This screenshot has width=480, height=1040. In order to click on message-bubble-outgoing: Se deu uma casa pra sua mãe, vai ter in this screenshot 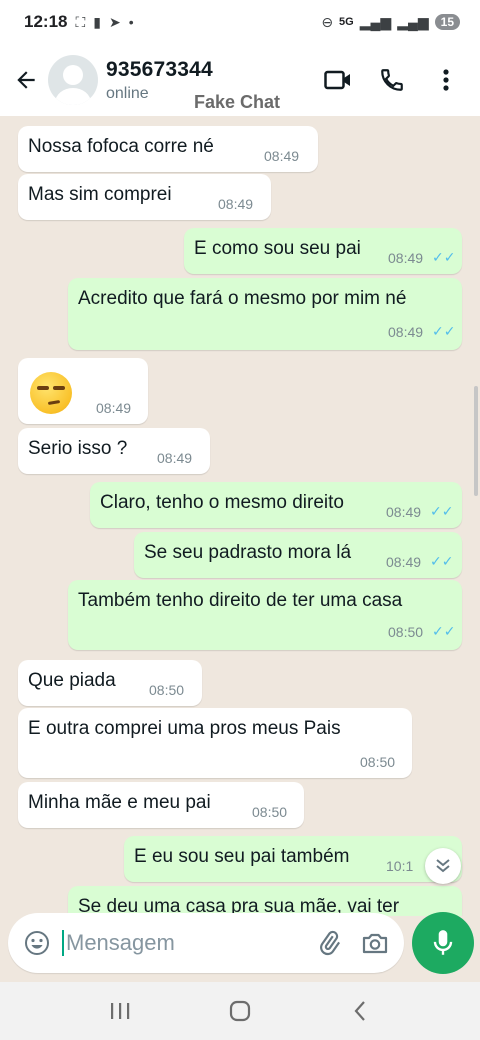, I will do `click(265, 901)`.